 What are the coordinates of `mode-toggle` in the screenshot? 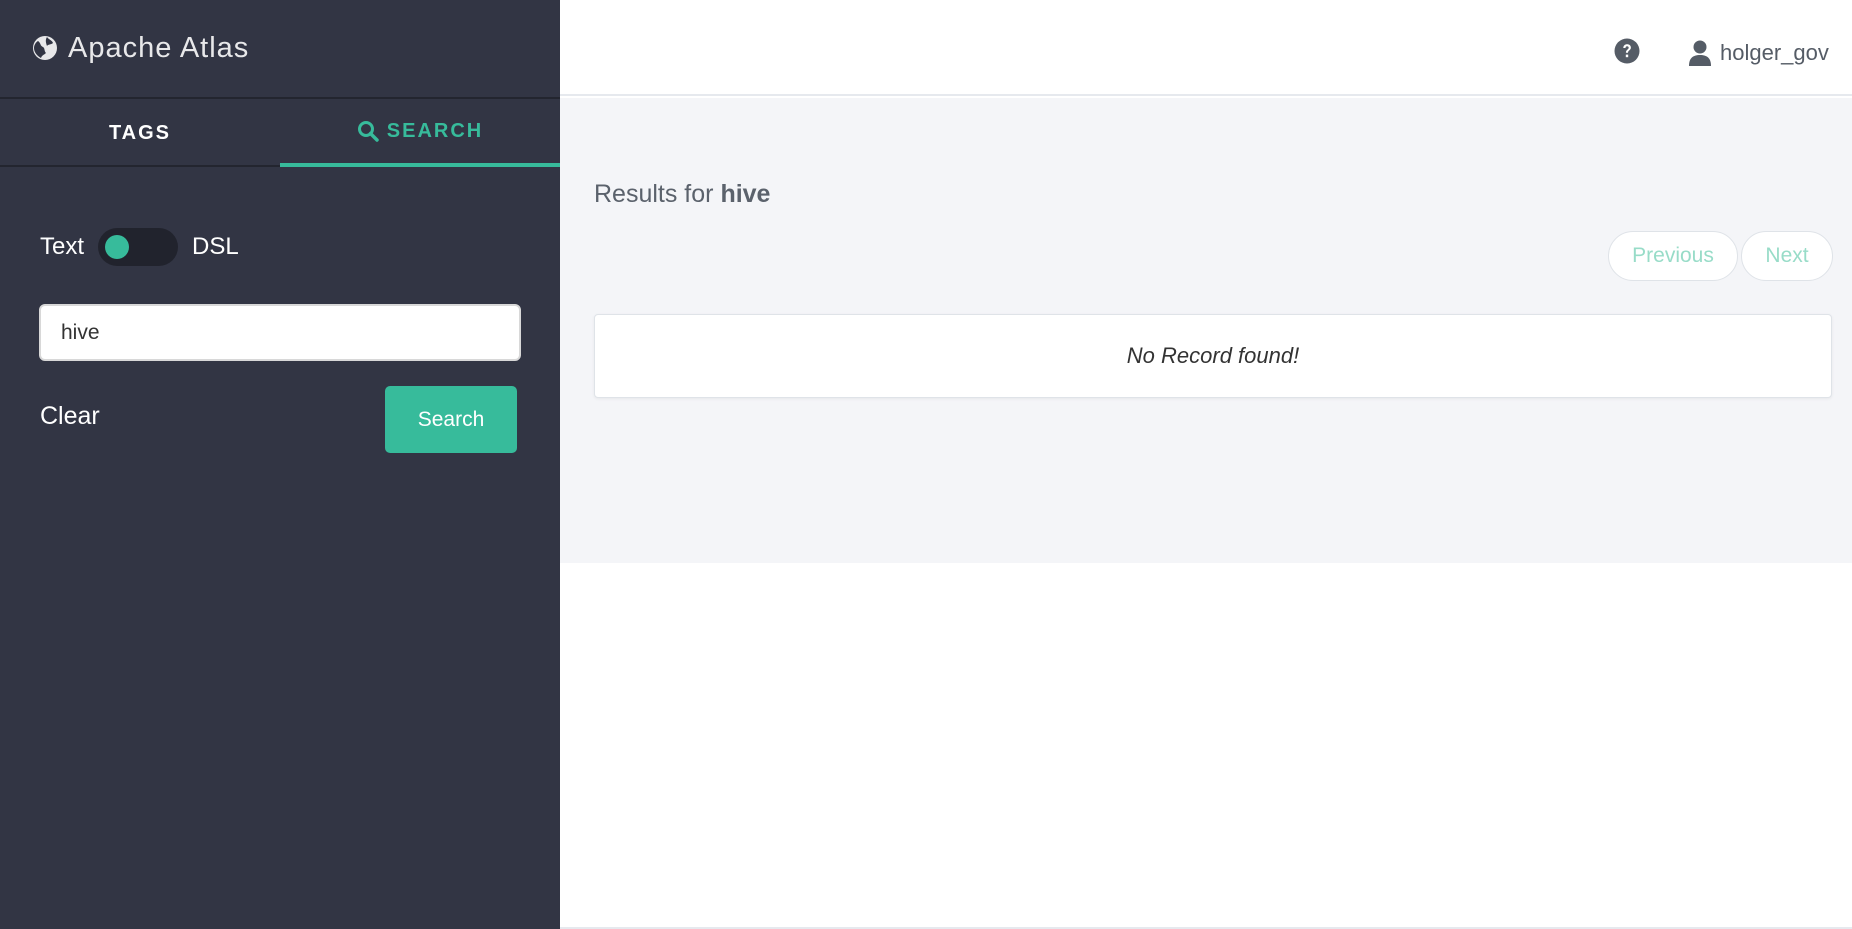 It's located at (138, 247).